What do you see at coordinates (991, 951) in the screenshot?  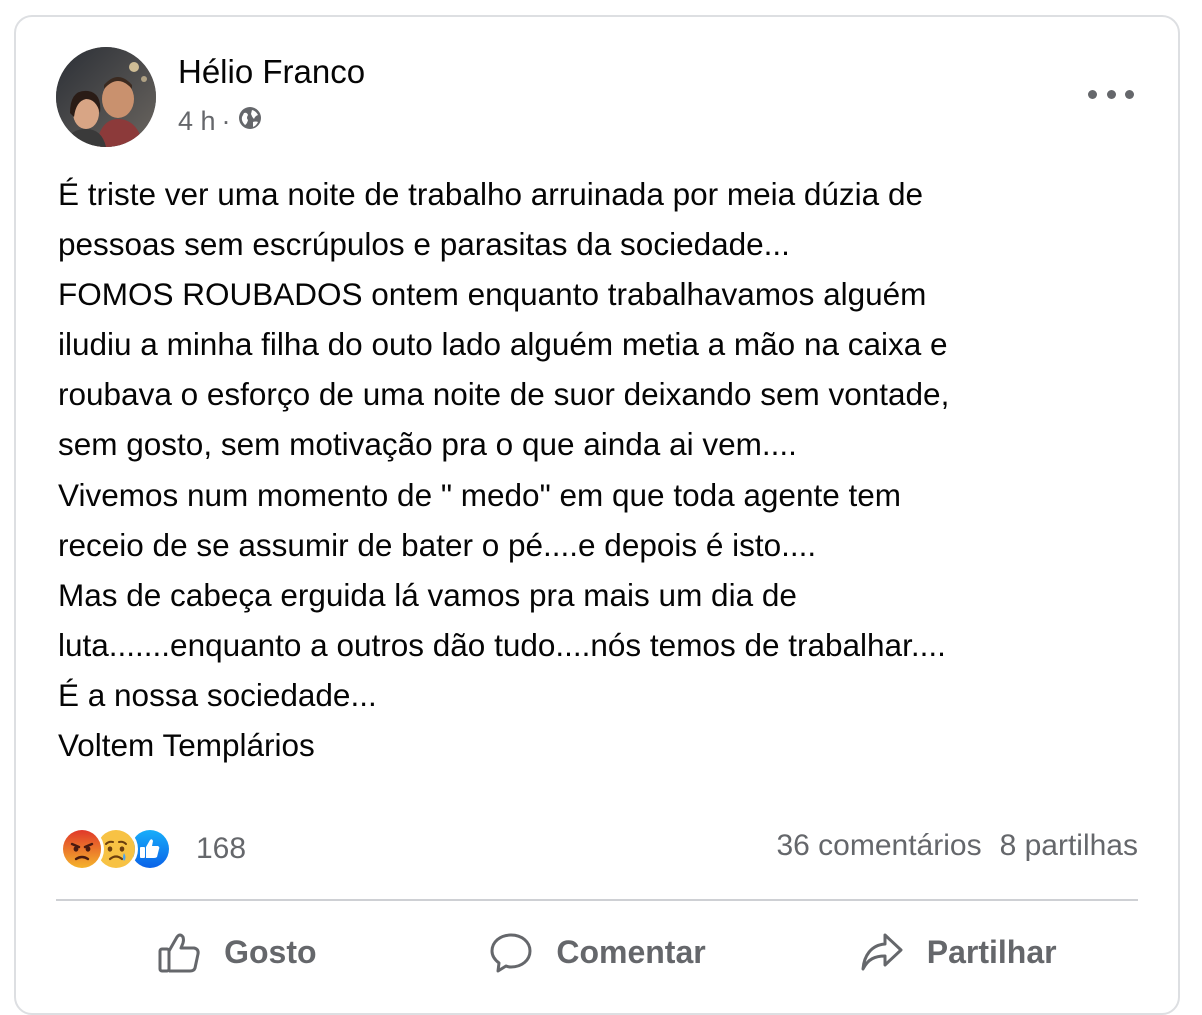 I see `share-label: Partilhar` at bounding box center [991, 951].